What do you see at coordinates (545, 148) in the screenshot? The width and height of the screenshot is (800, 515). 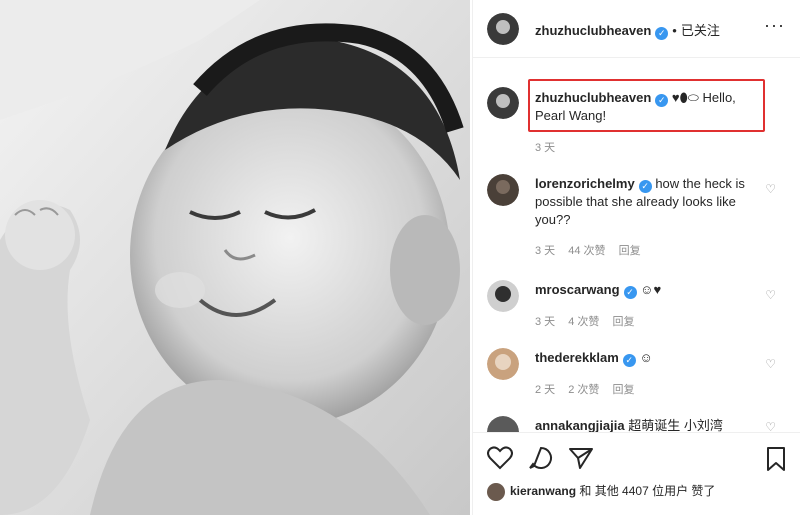 I see `caption-time: 3 天` at bounding box center [545, 148].